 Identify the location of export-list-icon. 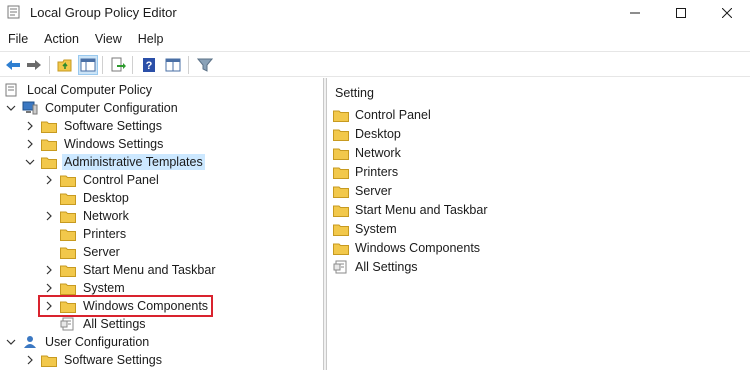
(118, 64).